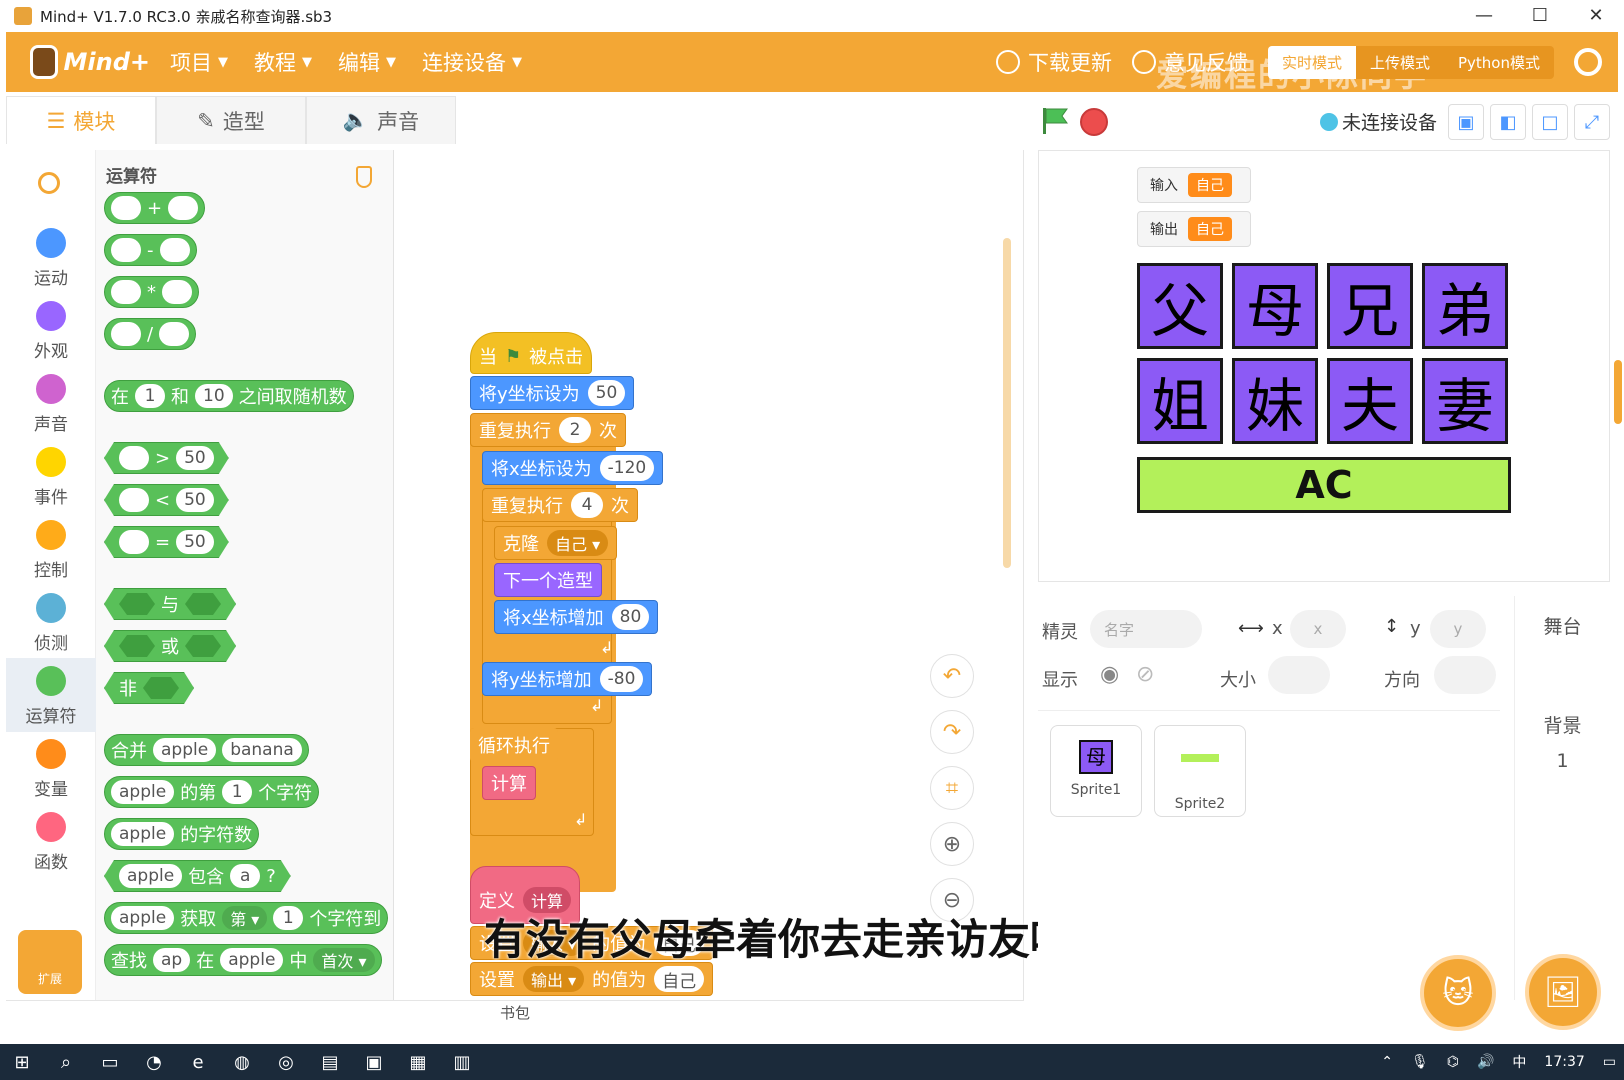  I want to click on category-motion: 运动, so click(51, 258).